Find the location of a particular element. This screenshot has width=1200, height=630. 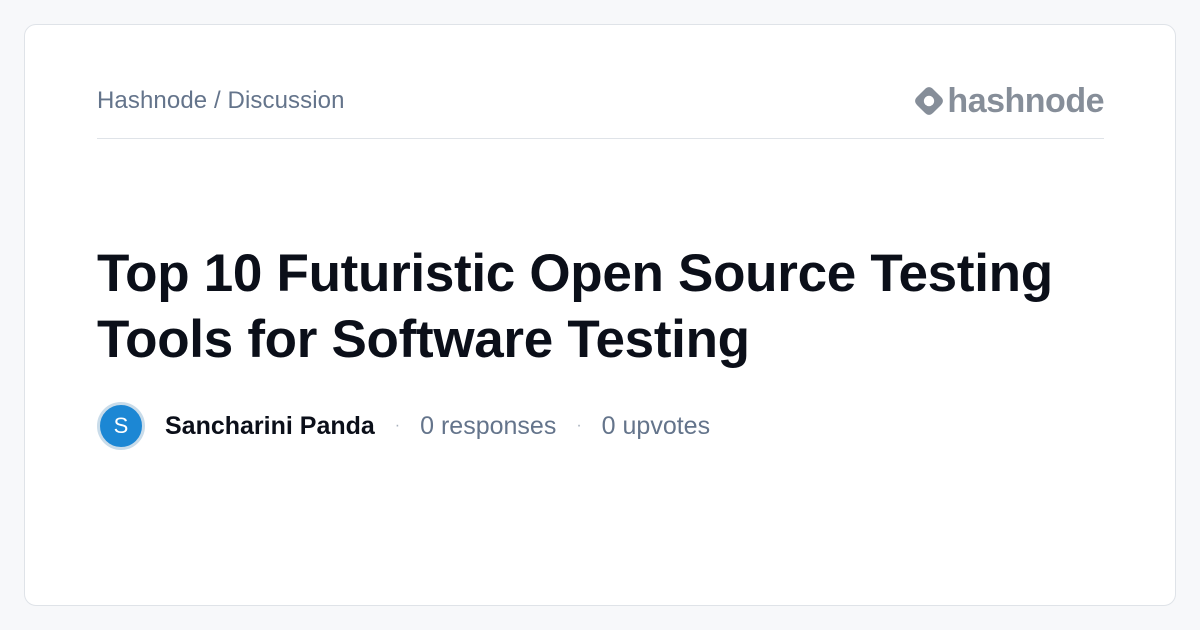

hashnode-logo-icon is located at coordinates (929, 101).